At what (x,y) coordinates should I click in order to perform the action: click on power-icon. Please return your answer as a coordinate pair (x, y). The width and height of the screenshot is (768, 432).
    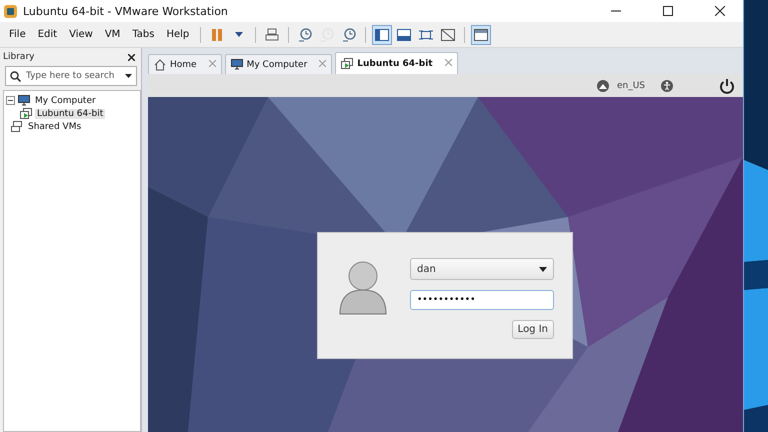
    Looking at the image, I should click on (727, 86).